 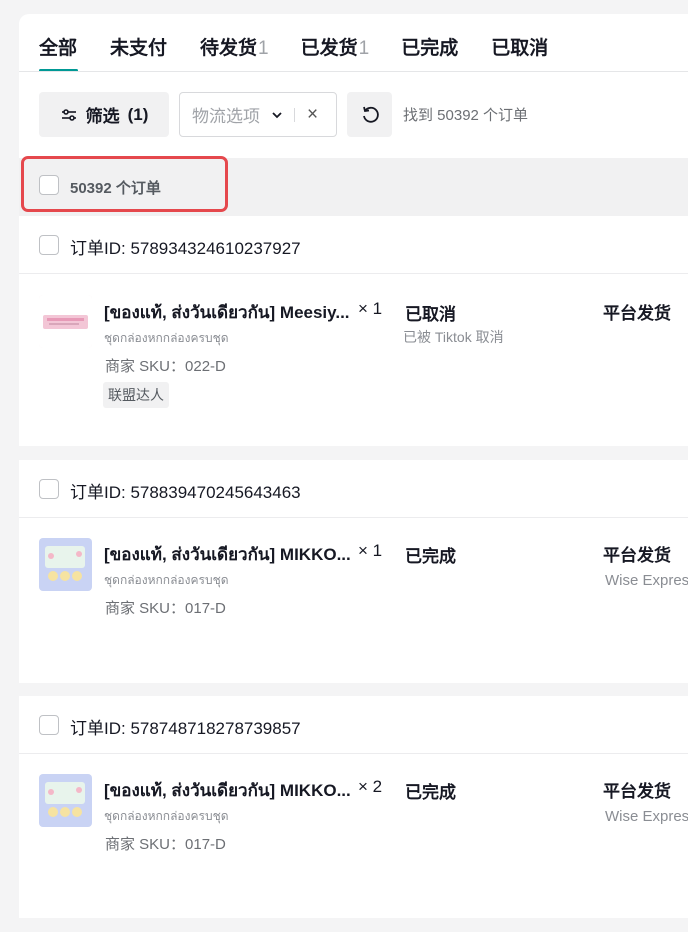 I want to click on order-header: 订单ID: 578839470245643463, so click(x=353, y=489).